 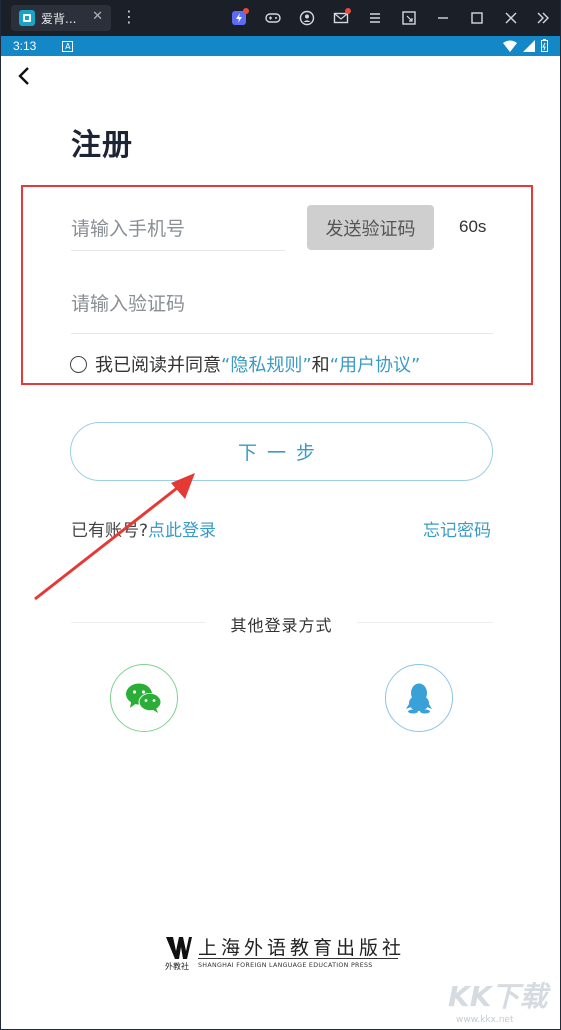 I want to click on wifi-icon, so click(x=510, y=46).